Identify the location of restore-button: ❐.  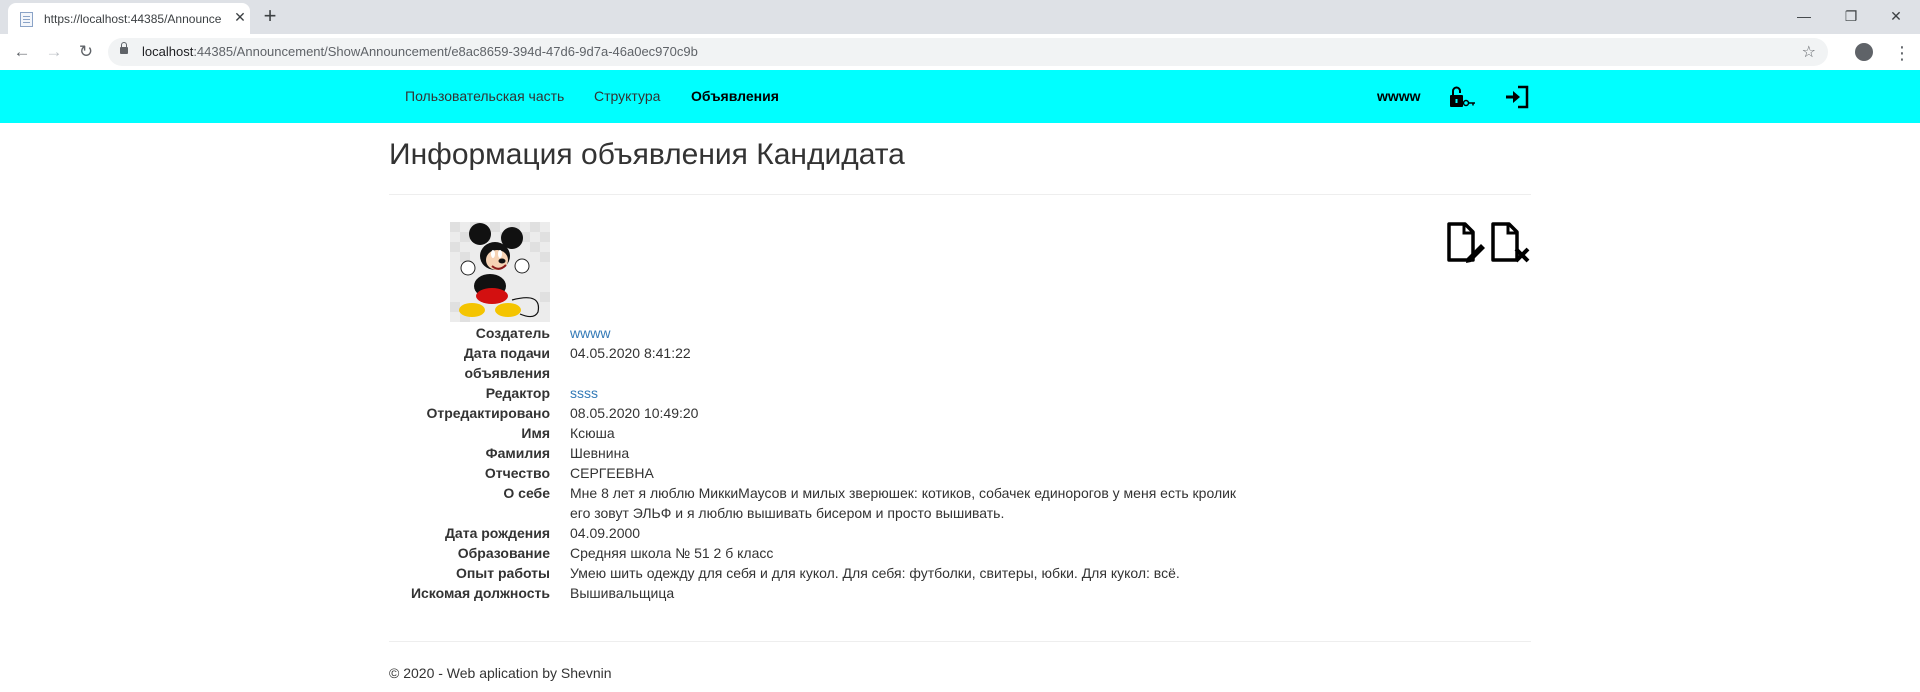
(1851, 16).